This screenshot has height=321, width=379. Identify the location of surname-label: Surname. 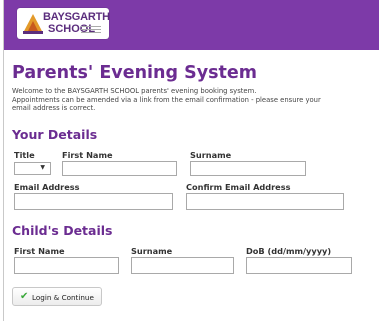
(211, 155).